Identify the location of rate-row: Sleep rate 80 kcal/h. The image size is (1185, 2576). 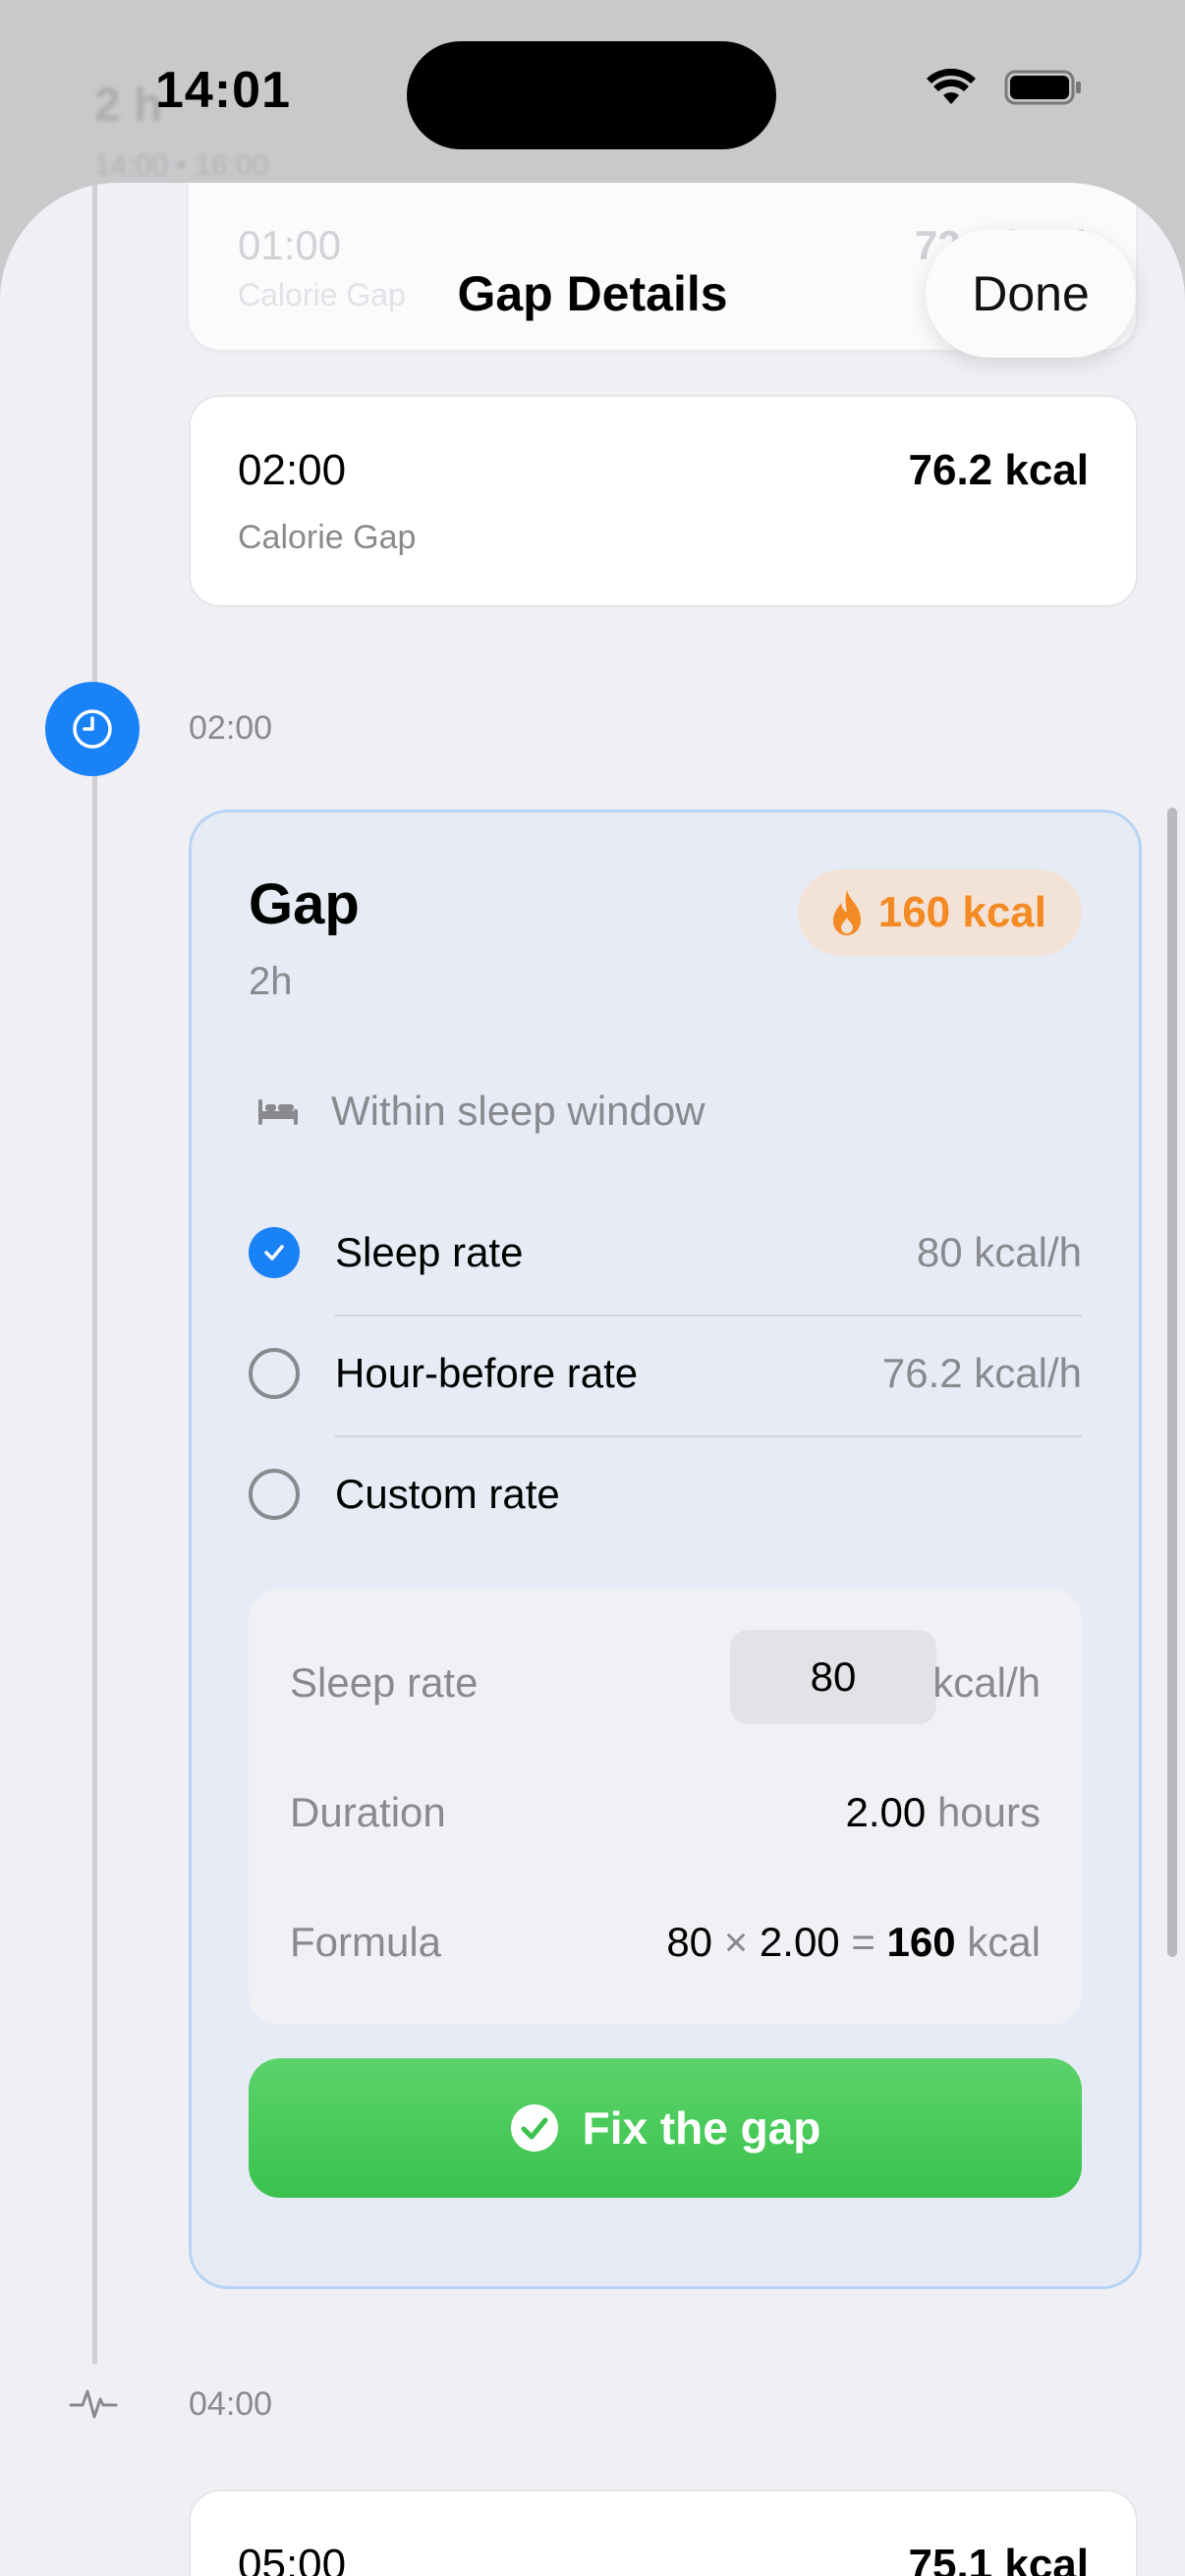
(666, 1677).